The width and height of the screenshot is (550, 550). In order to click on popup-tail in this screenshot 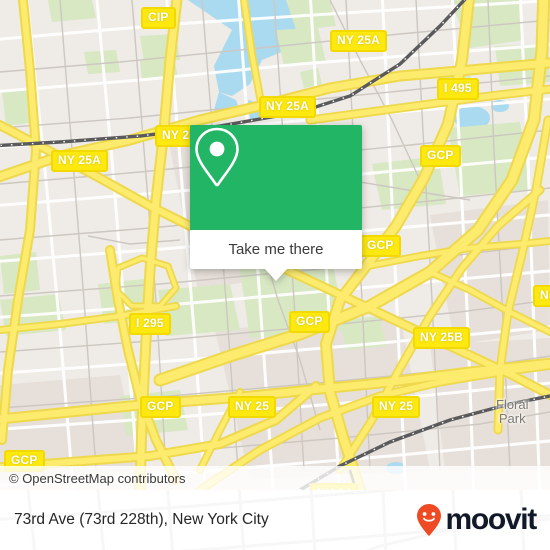, I will do `click(276, 275)`.